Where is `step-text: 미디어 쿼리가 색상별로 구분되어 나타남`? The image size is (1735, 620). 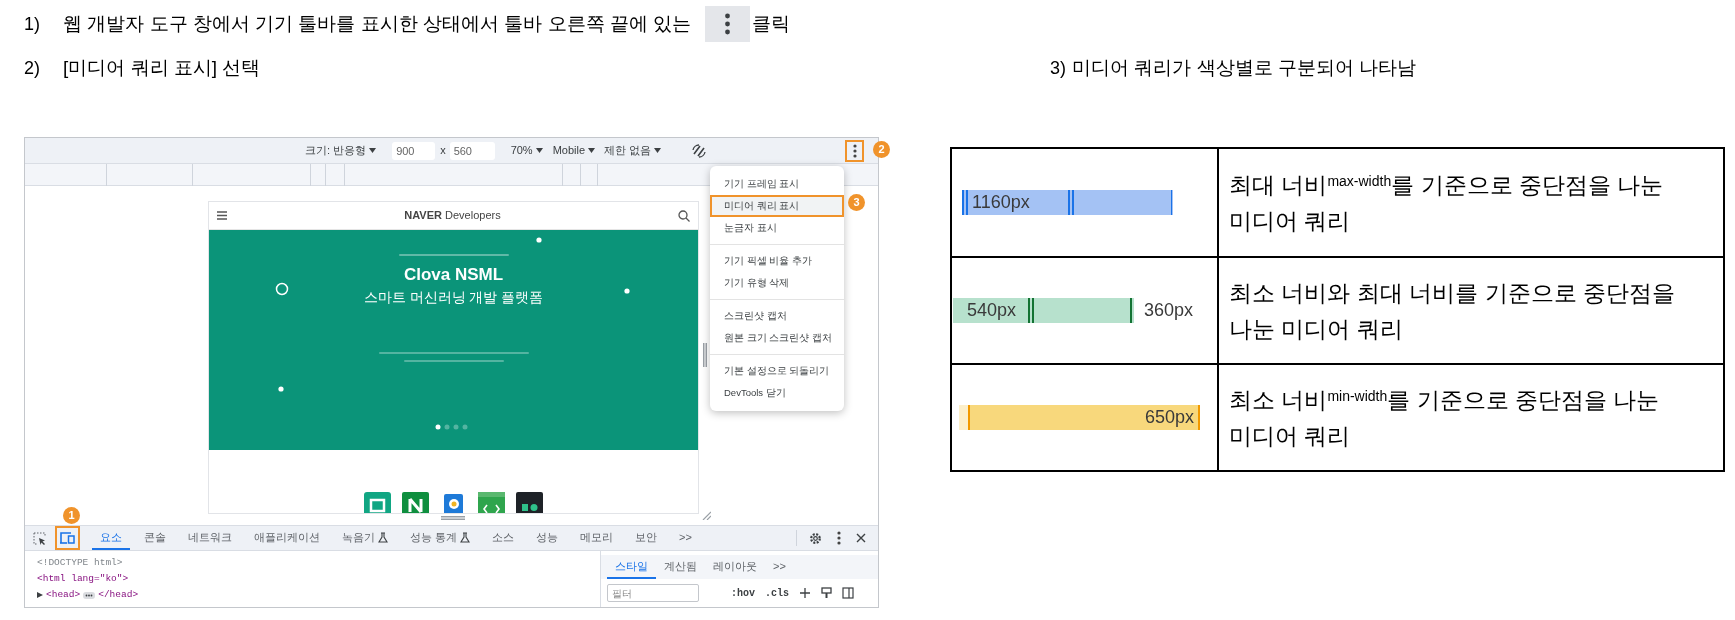 step-text: 미디어 쿼리가 색상별로 구분되어 나타남 is located at coordinates (1244, 67).